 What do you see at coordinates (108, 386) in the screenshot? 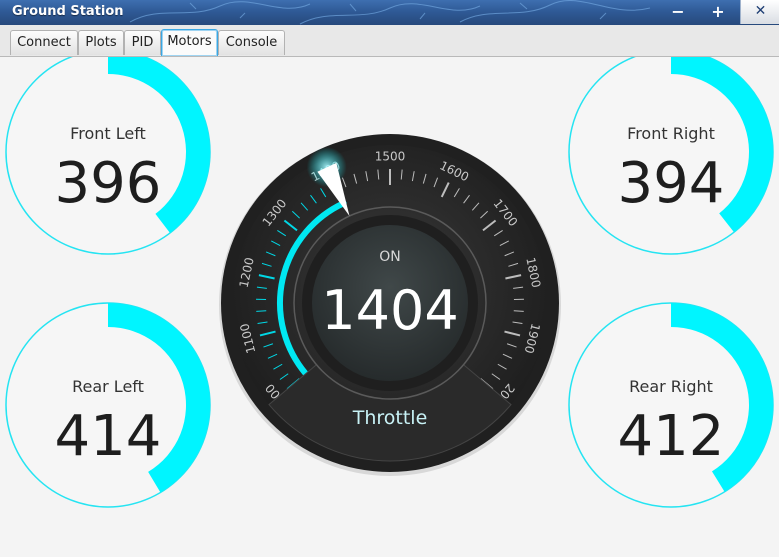
I see `motor-label: Rear Left` at bounding box center [108, 386].